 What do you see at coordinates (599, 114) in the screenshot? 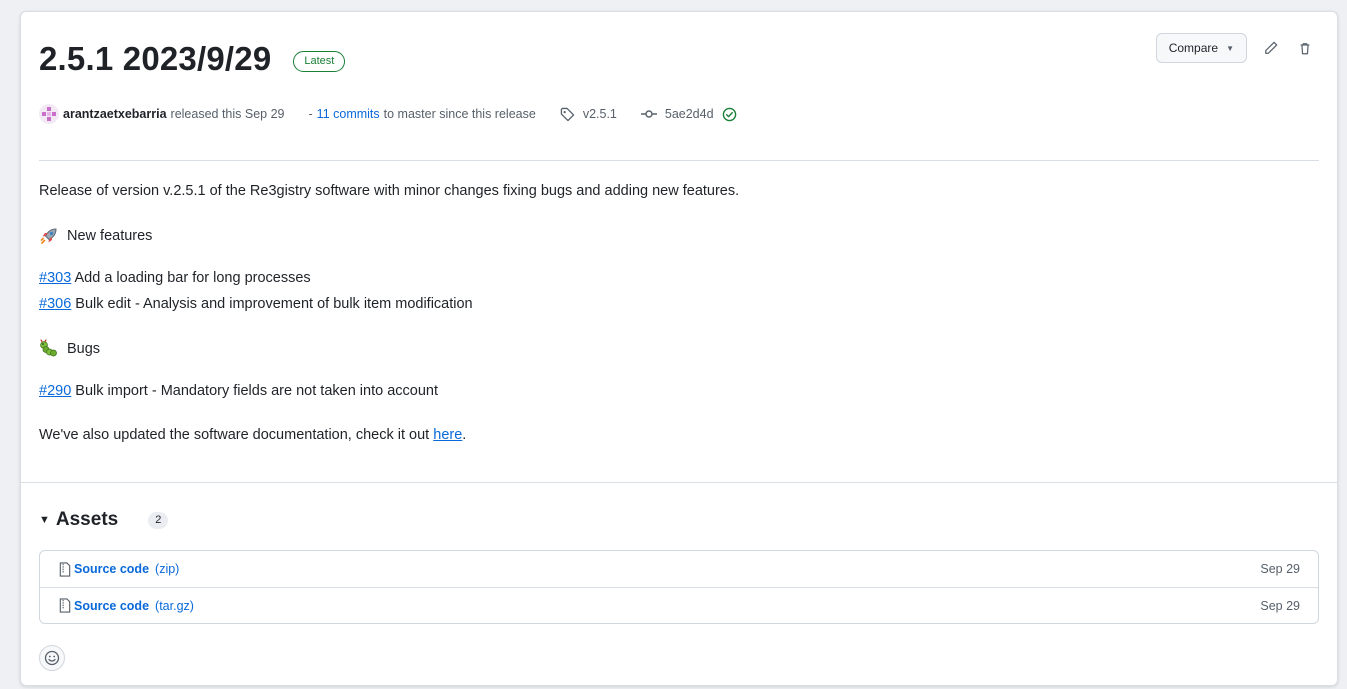
I see `tag-label: v2.5.1` at bounding box center [599, 114].